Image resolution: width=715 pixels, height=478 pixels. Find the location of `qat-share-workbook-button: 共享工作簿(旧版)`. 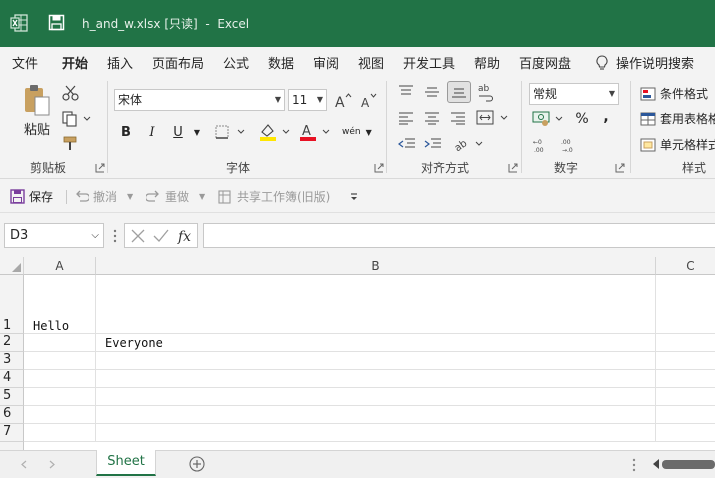

qat-share-workbook-button: 共享工作簿(旧版) is located at coordinates (274, 196).